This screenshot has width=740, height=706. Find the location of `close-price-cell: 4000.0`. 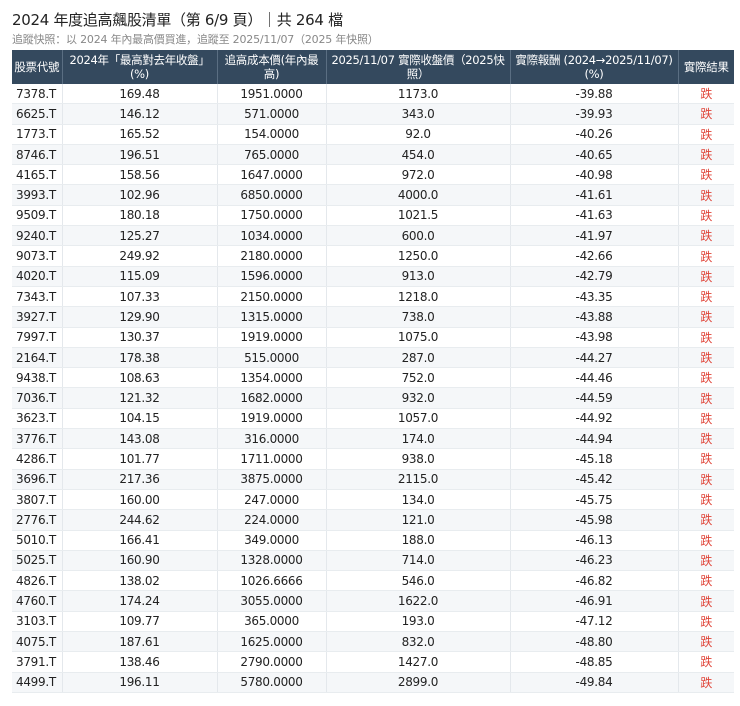

close-price-cell: 4000.0 is located at coordinates (418, 195).